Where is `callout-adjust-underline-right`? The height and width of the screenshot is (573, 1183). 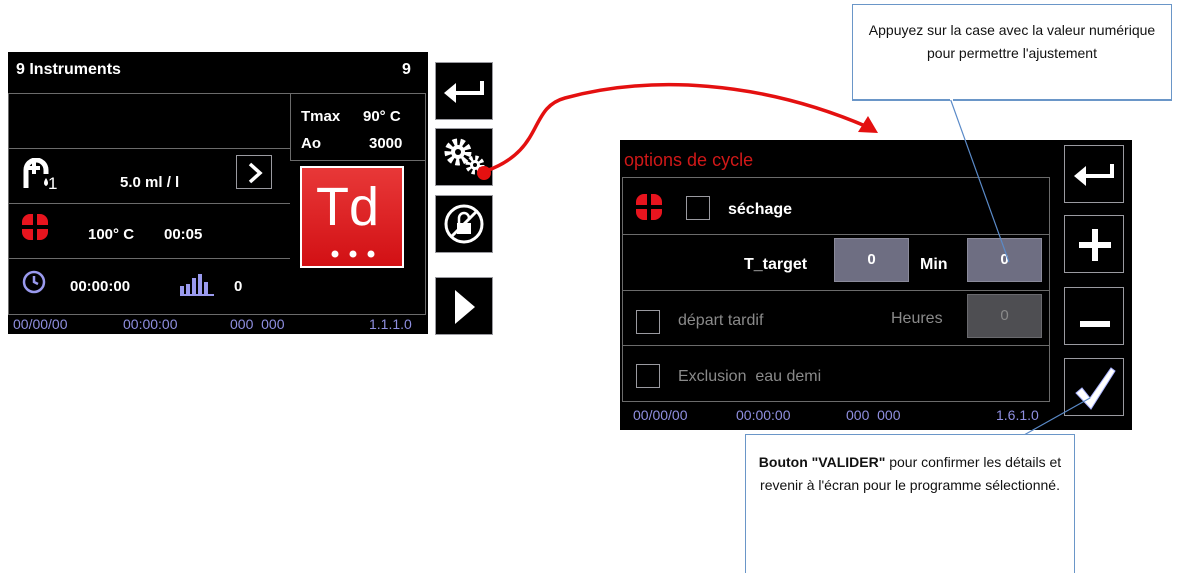 callout-adjust-underline-right is located at coordinates (1062, 100).